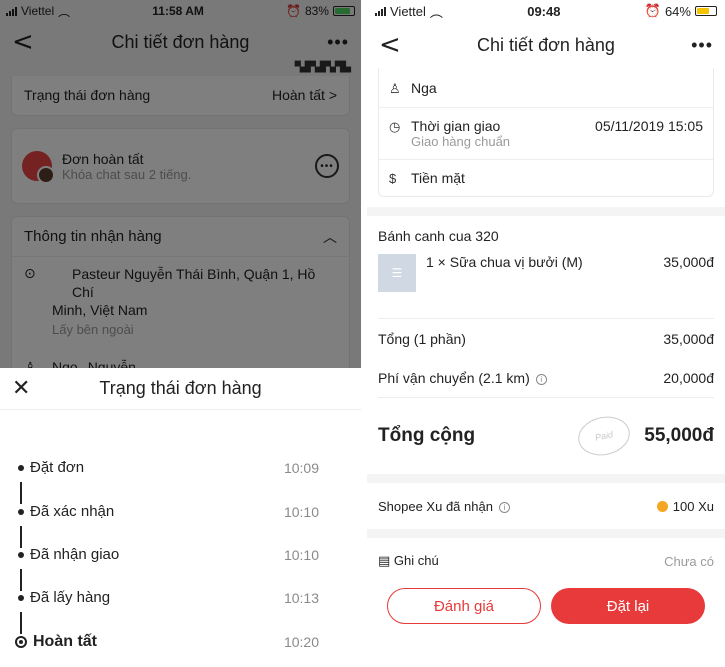  I want to click on recipient-name: Nga, so click(424, 88).